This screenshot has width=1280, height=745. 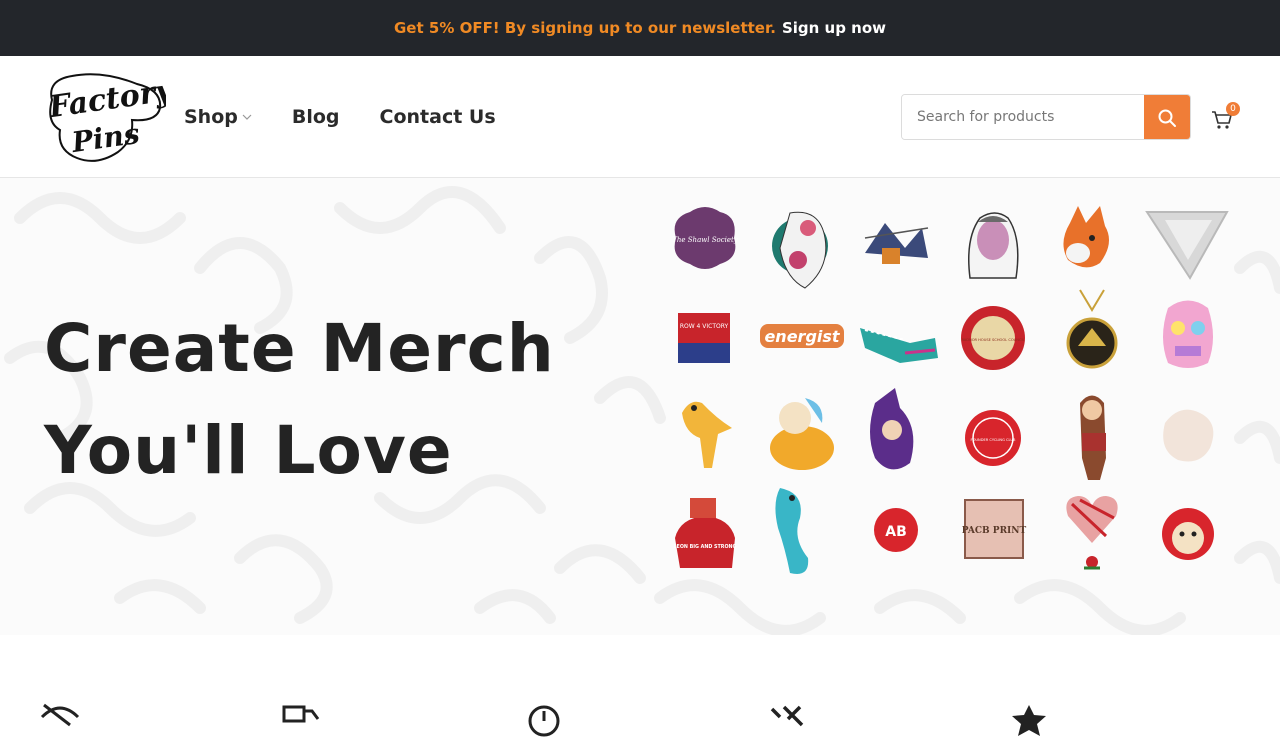 I want to click on witch-girl-pin, so click(x=892, y=429).